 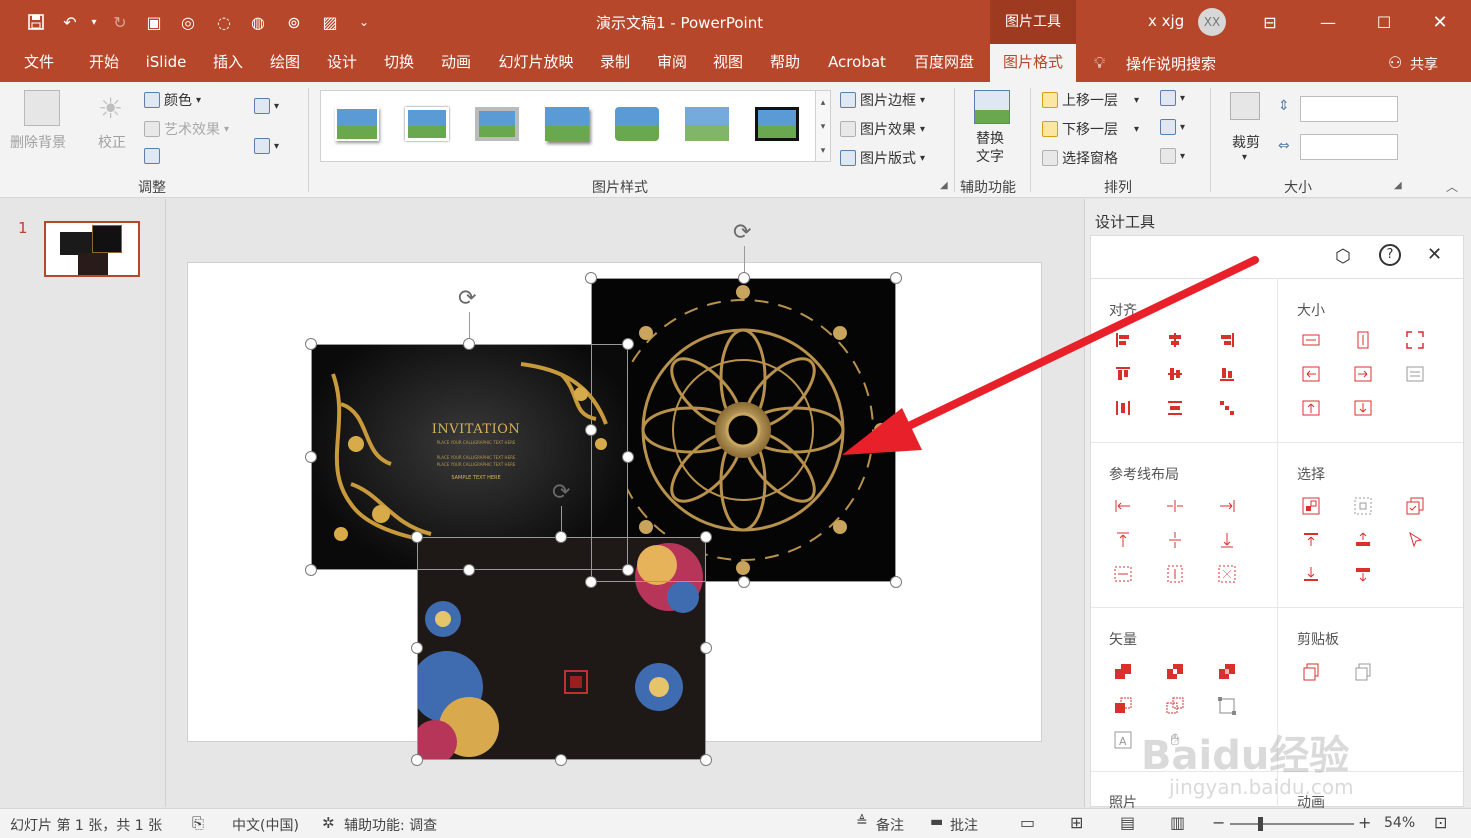 What do you see at coordinates (1123, 540) in the screenshot?
I see `guide-top-icon` at bounding box center [1123, 540].